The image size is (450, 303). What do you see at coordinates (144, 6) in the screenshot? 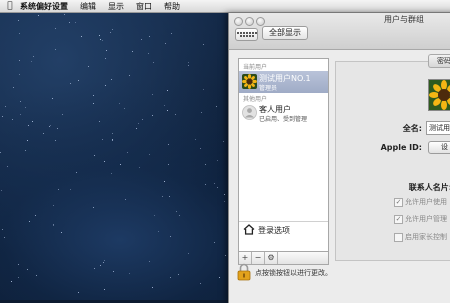
I see `menu-window: 窗口` at bounding box center [144, 6].